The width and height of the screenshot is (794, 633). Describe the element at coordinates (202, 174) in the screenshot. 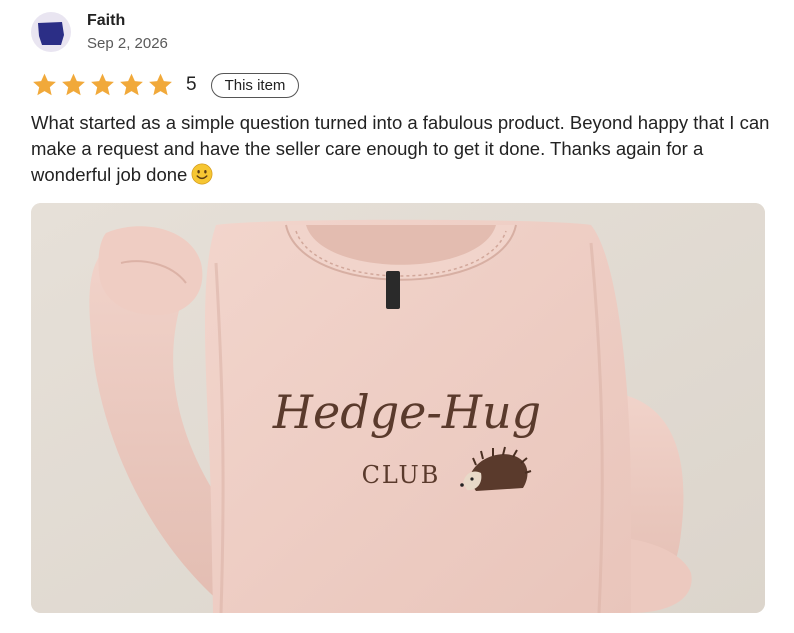

I see `smiling-face-emoji-icon` at that location.